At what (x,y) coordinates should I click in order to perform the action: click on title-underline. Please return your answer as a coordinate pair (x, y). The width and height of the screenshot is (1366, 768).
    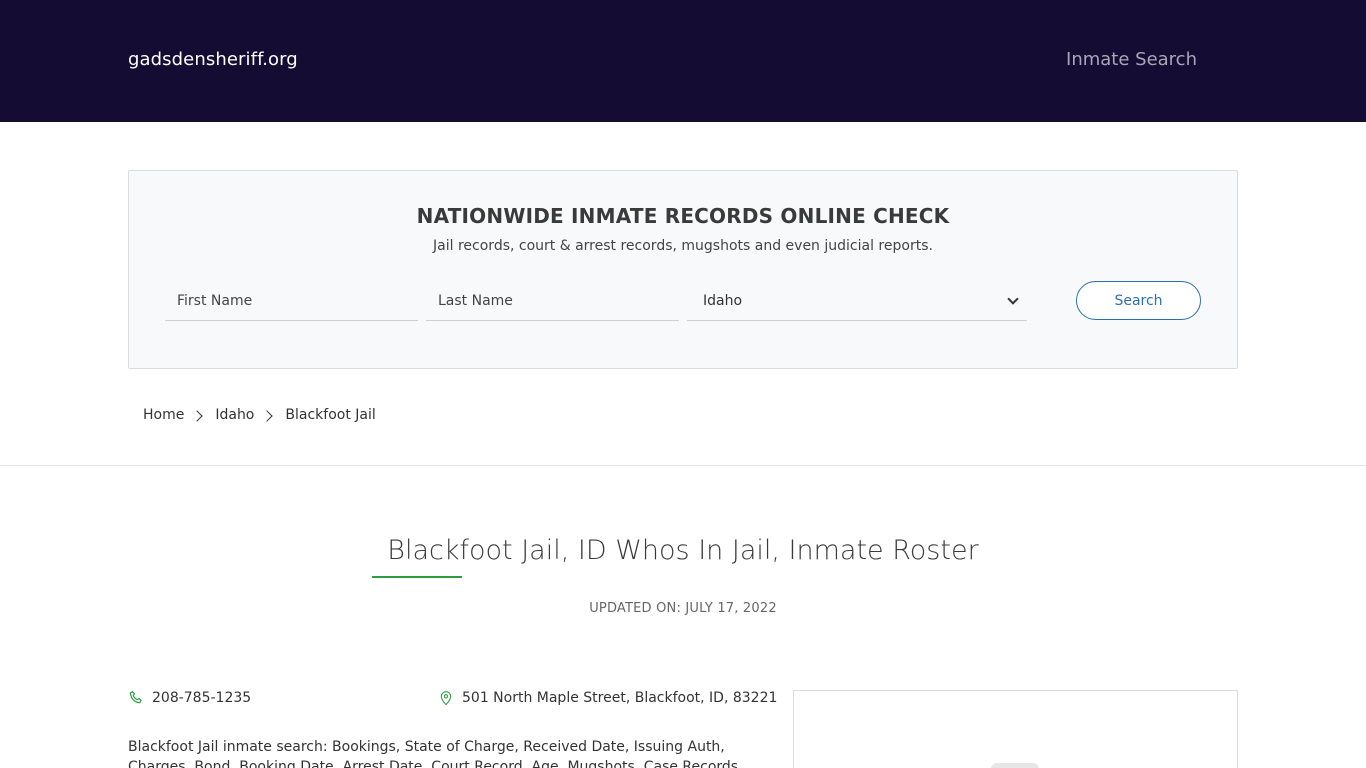
    Looking at the image, I should click on (417, 577).